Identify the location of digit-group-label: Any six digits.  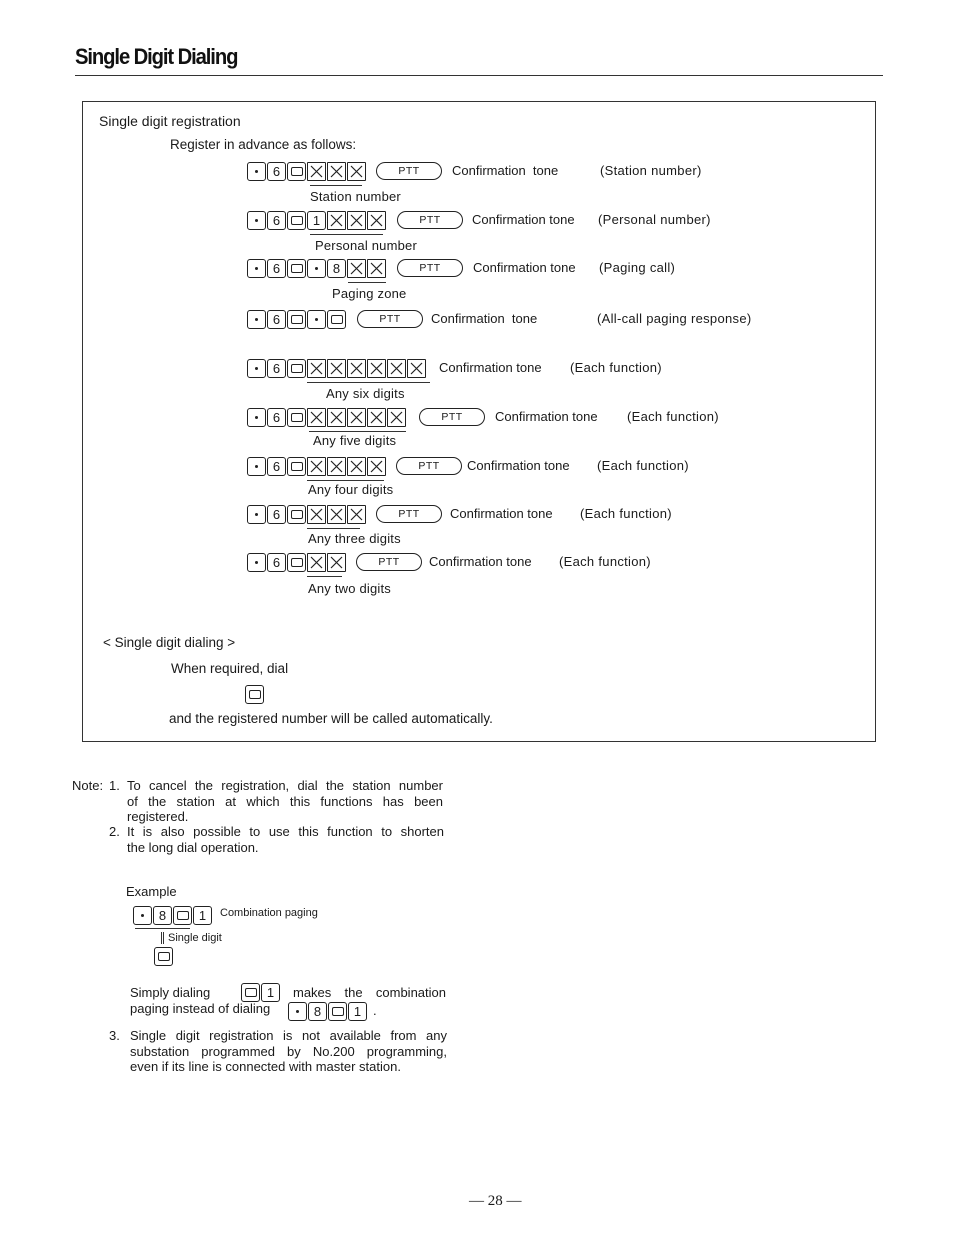
(365, 393).